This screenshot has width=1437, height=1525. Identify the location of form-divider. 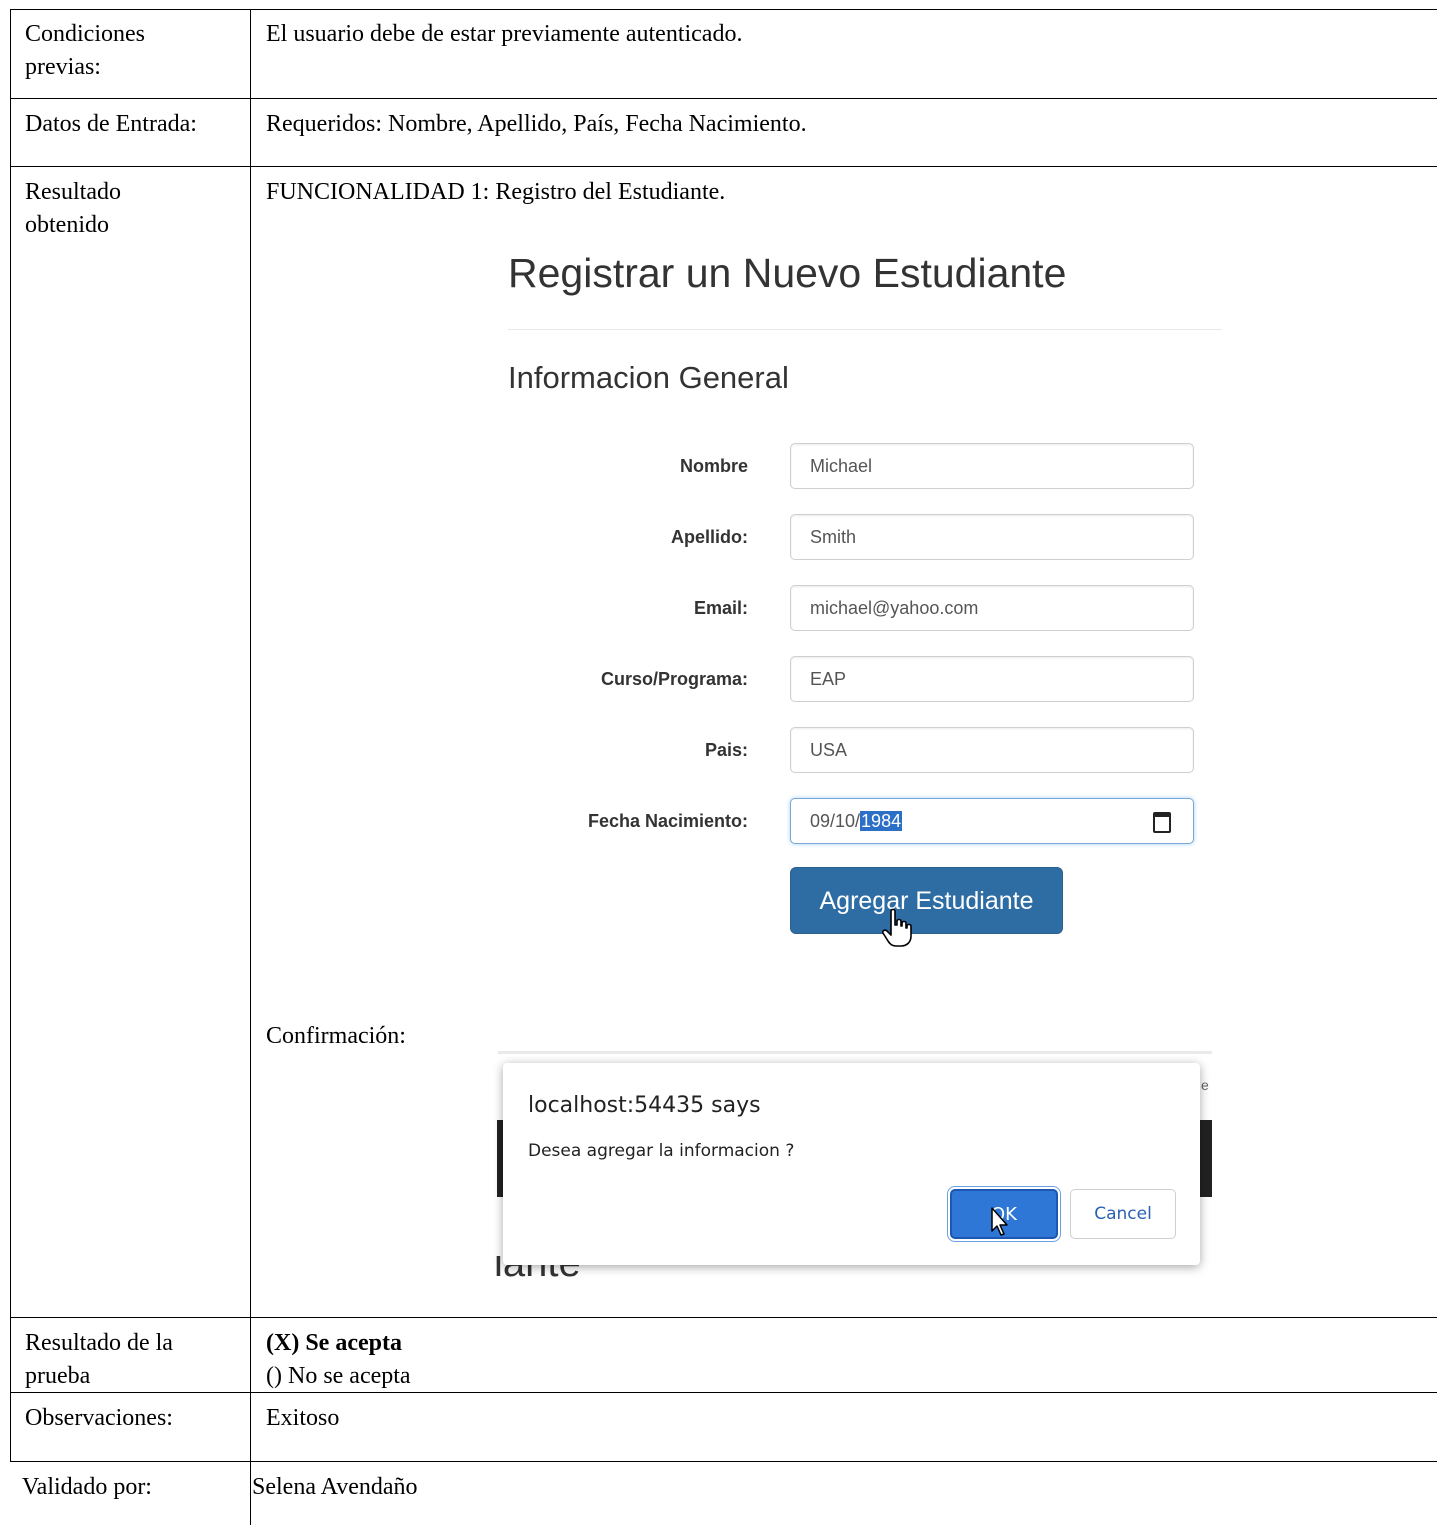
(865, 329).